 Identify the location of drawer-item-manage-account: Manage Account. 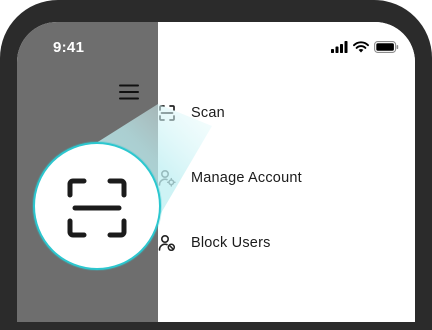
(230, 178).